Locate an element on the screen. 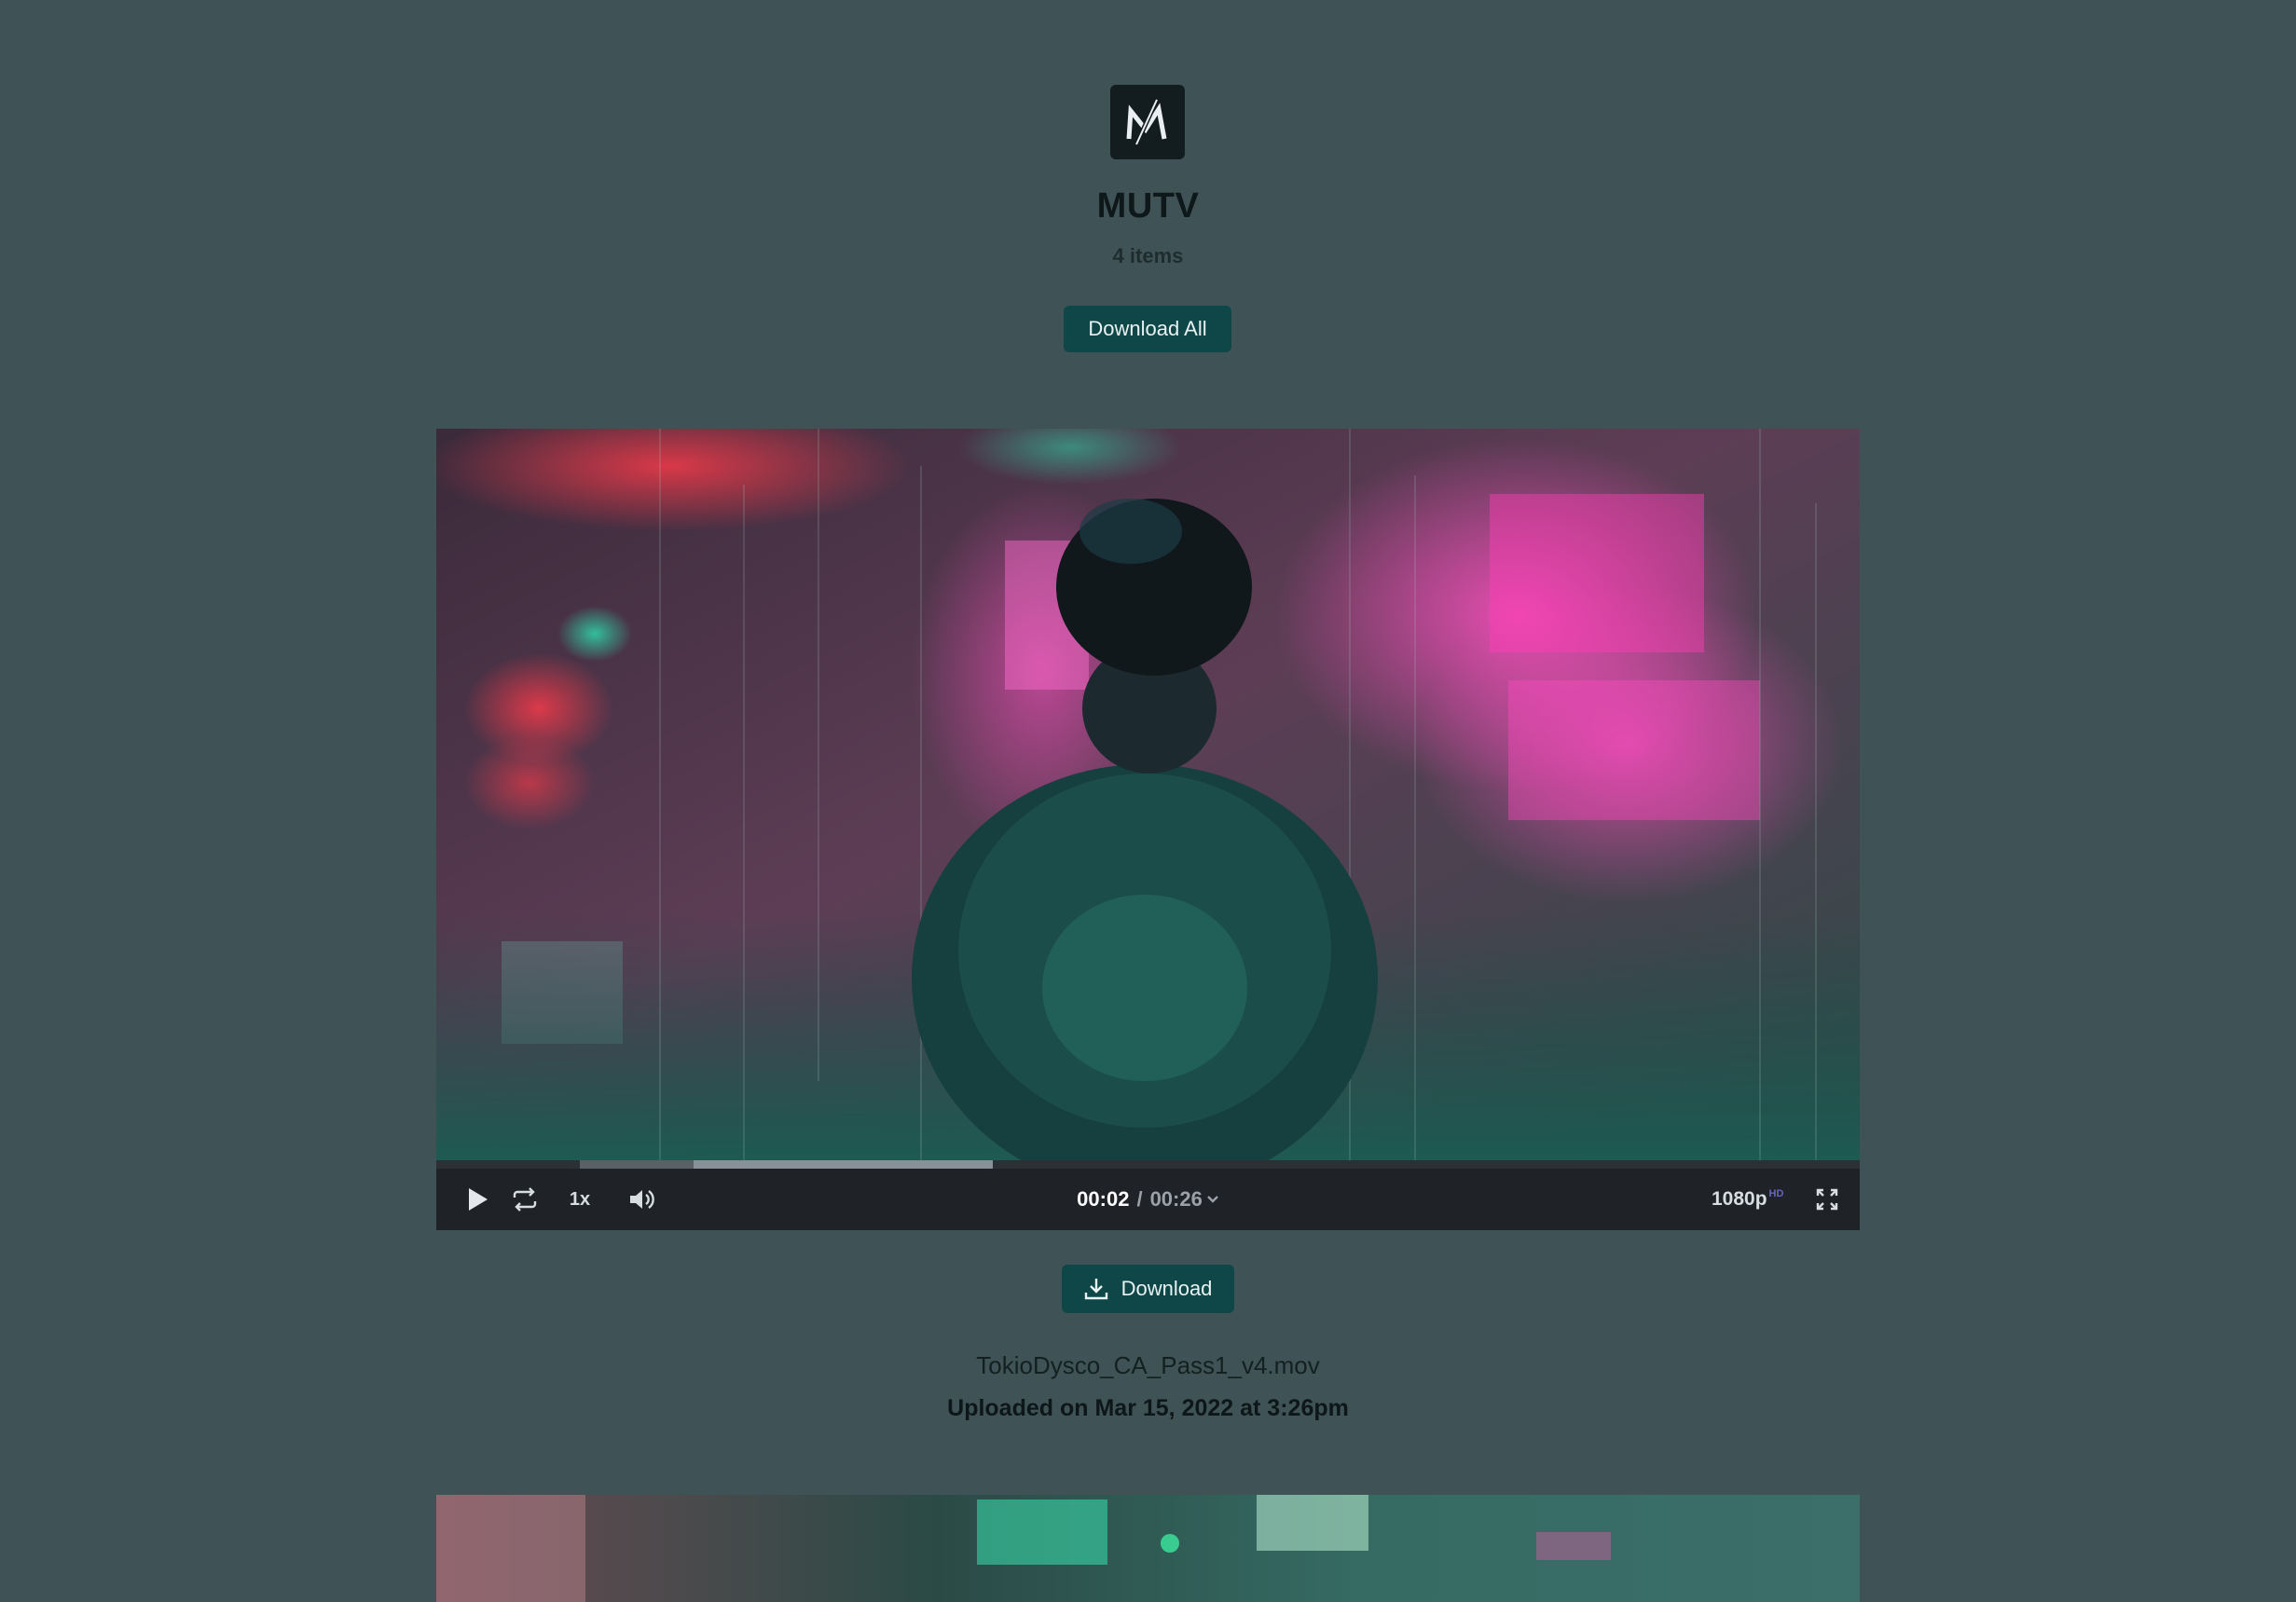 This screenshot has width=2296, height=1602. m-logo-icon is located at coordinates (1147, 122).